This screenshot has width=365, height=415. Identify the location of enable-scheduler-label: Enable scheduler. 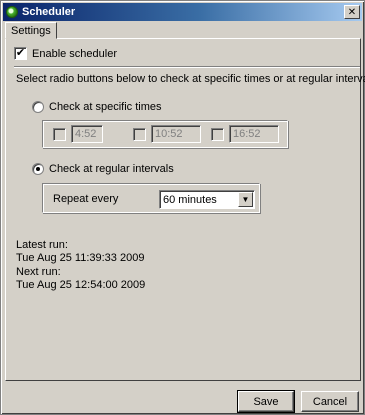
(75, 53).